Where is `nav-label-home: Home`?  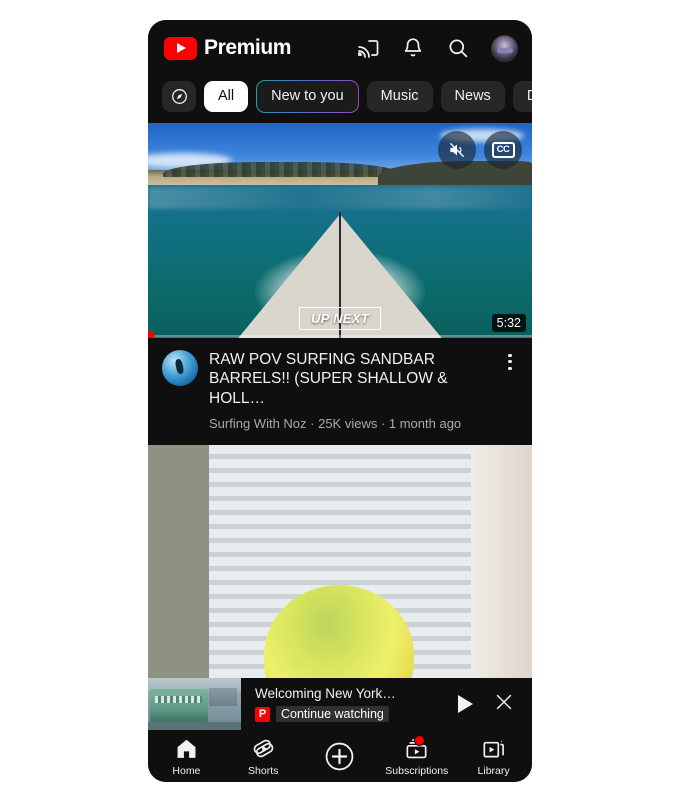
nav-label-home: Home is located at coordinates (186, 770).